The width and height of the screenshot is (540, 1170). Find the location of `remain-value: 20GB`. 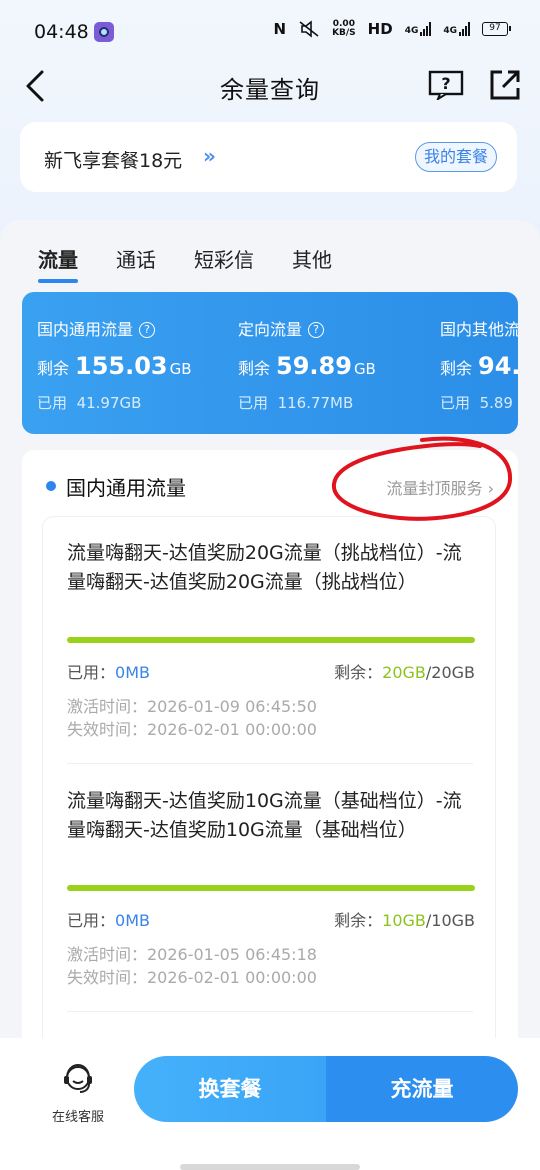

remain-value: 20GB is located at coordinates (404, 672).